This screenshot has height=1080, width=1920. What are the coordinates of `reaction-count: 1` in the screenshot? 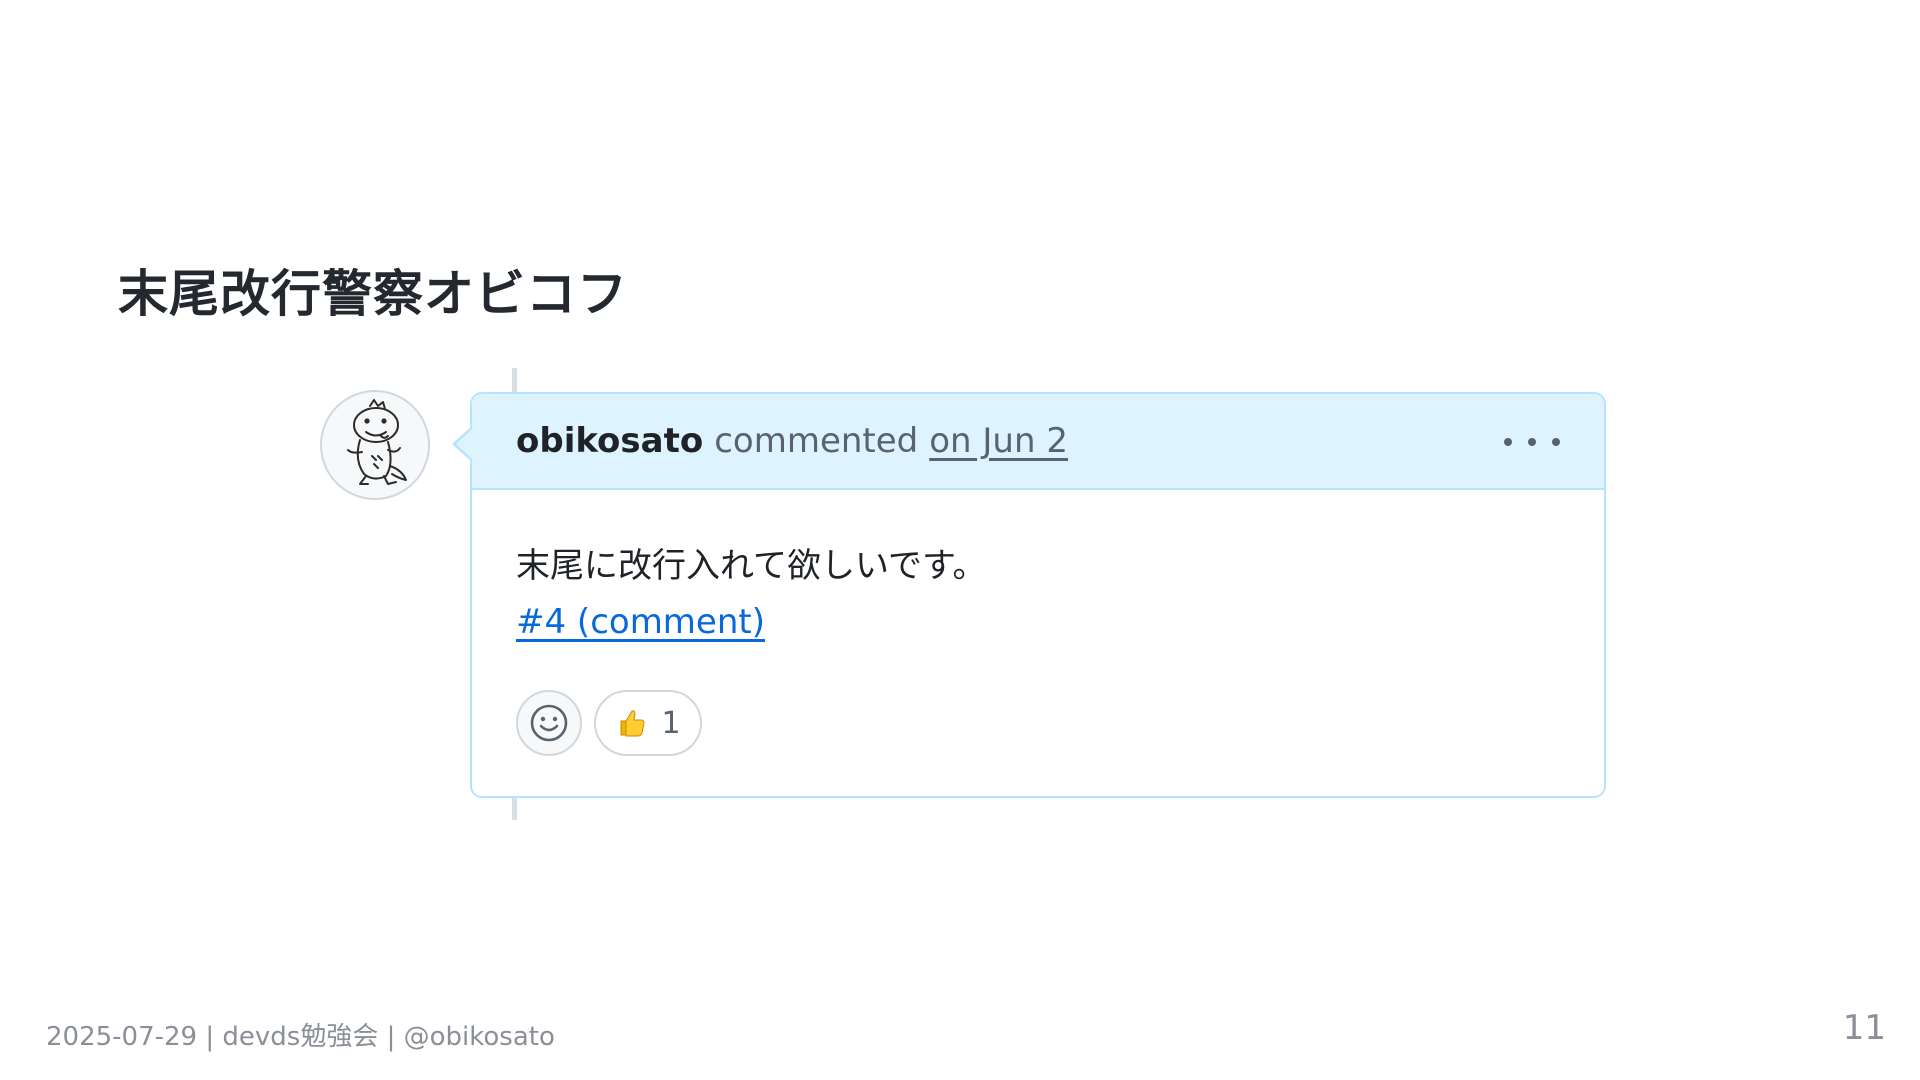 It's located at (671, 723).